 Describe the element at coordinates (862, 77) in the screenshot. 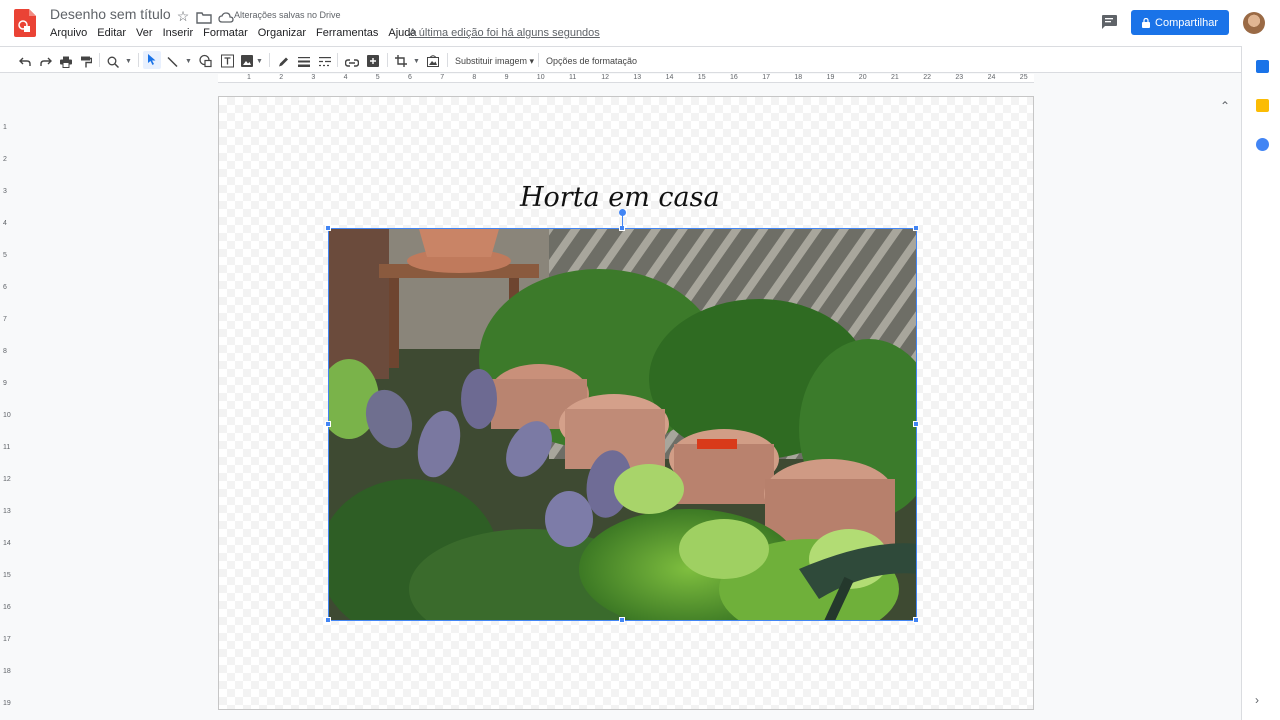

I see `ruler-h-label: 20` at that location.